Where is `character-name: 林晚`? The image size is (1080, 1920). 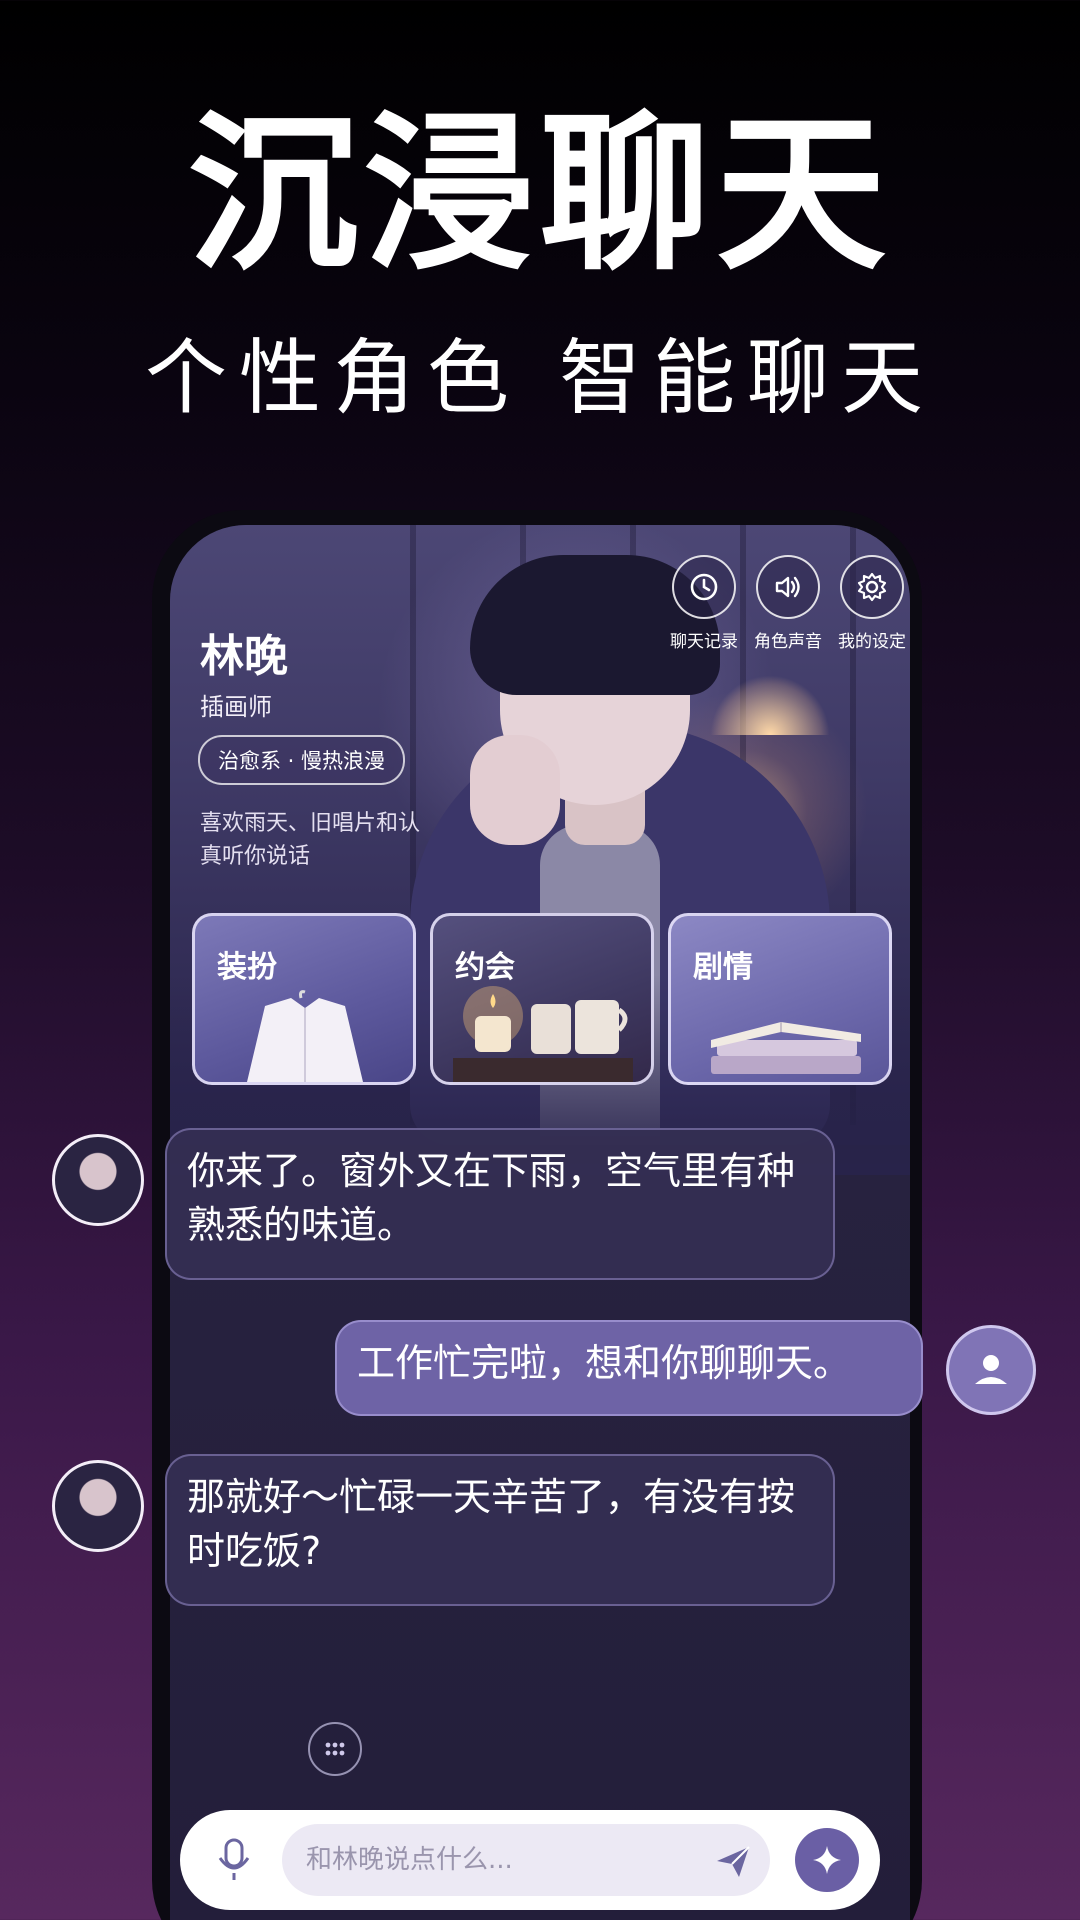 character-name: 林晚 is located at coordinates (244, 656).